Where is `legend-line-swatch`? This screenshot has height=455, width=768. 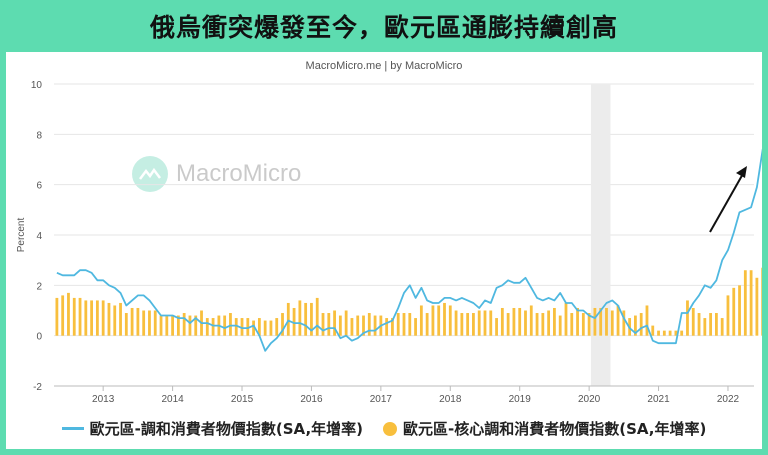
legend-line-swatch is located at coordinates (72, 428).